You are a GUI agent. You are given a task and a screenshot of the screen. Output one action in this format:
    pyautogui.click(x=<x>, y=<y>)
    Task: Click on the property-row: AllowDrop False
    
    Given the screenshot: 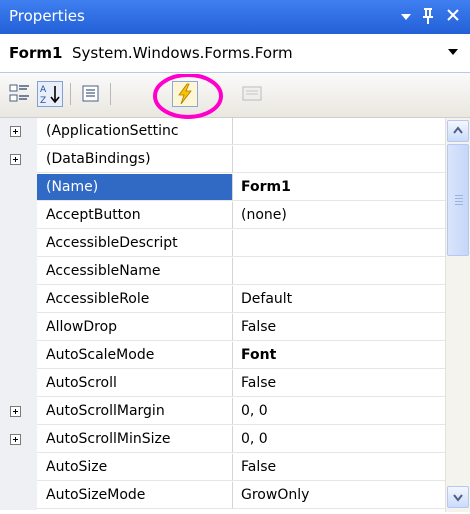 What is the action you would take?
    pyautogui.click(x=222, y=328)
    